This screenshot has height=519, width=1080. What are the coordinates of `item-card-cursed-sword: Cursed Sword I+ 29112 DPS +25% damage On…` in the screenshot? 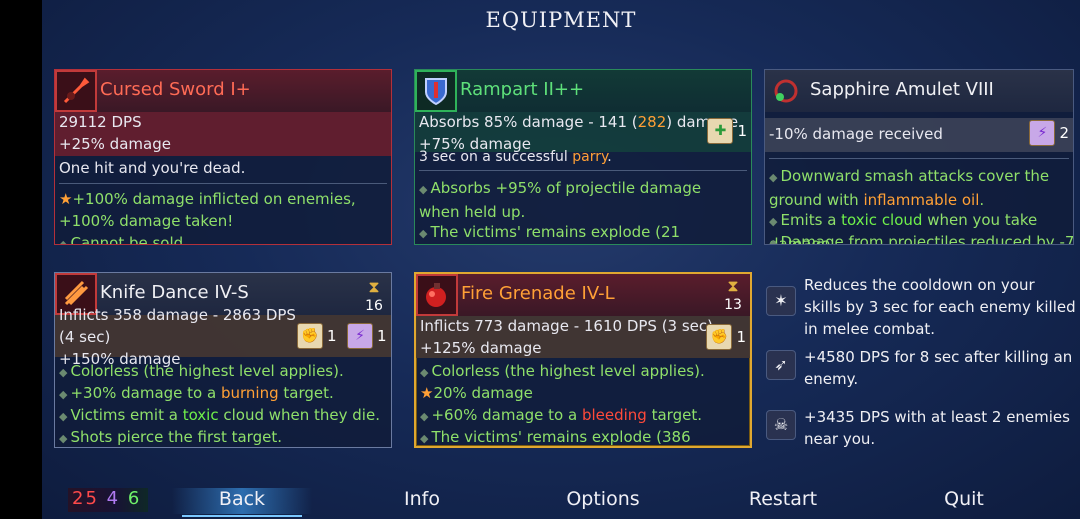 It's located at (223, 157).